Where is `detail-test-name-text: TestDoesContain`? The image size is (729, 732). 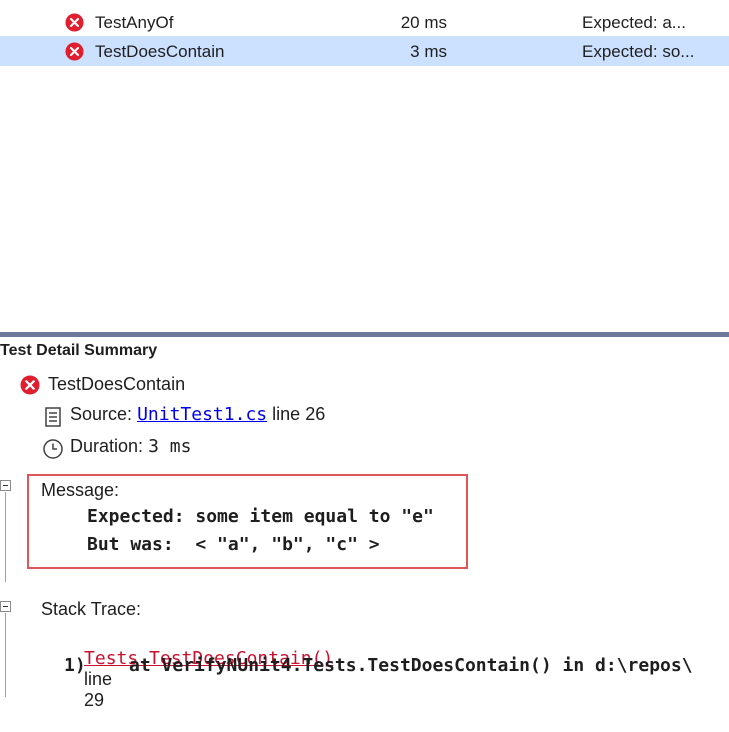 detail-test-name-text: TestDoesContain is located at coordinates (117, 384).